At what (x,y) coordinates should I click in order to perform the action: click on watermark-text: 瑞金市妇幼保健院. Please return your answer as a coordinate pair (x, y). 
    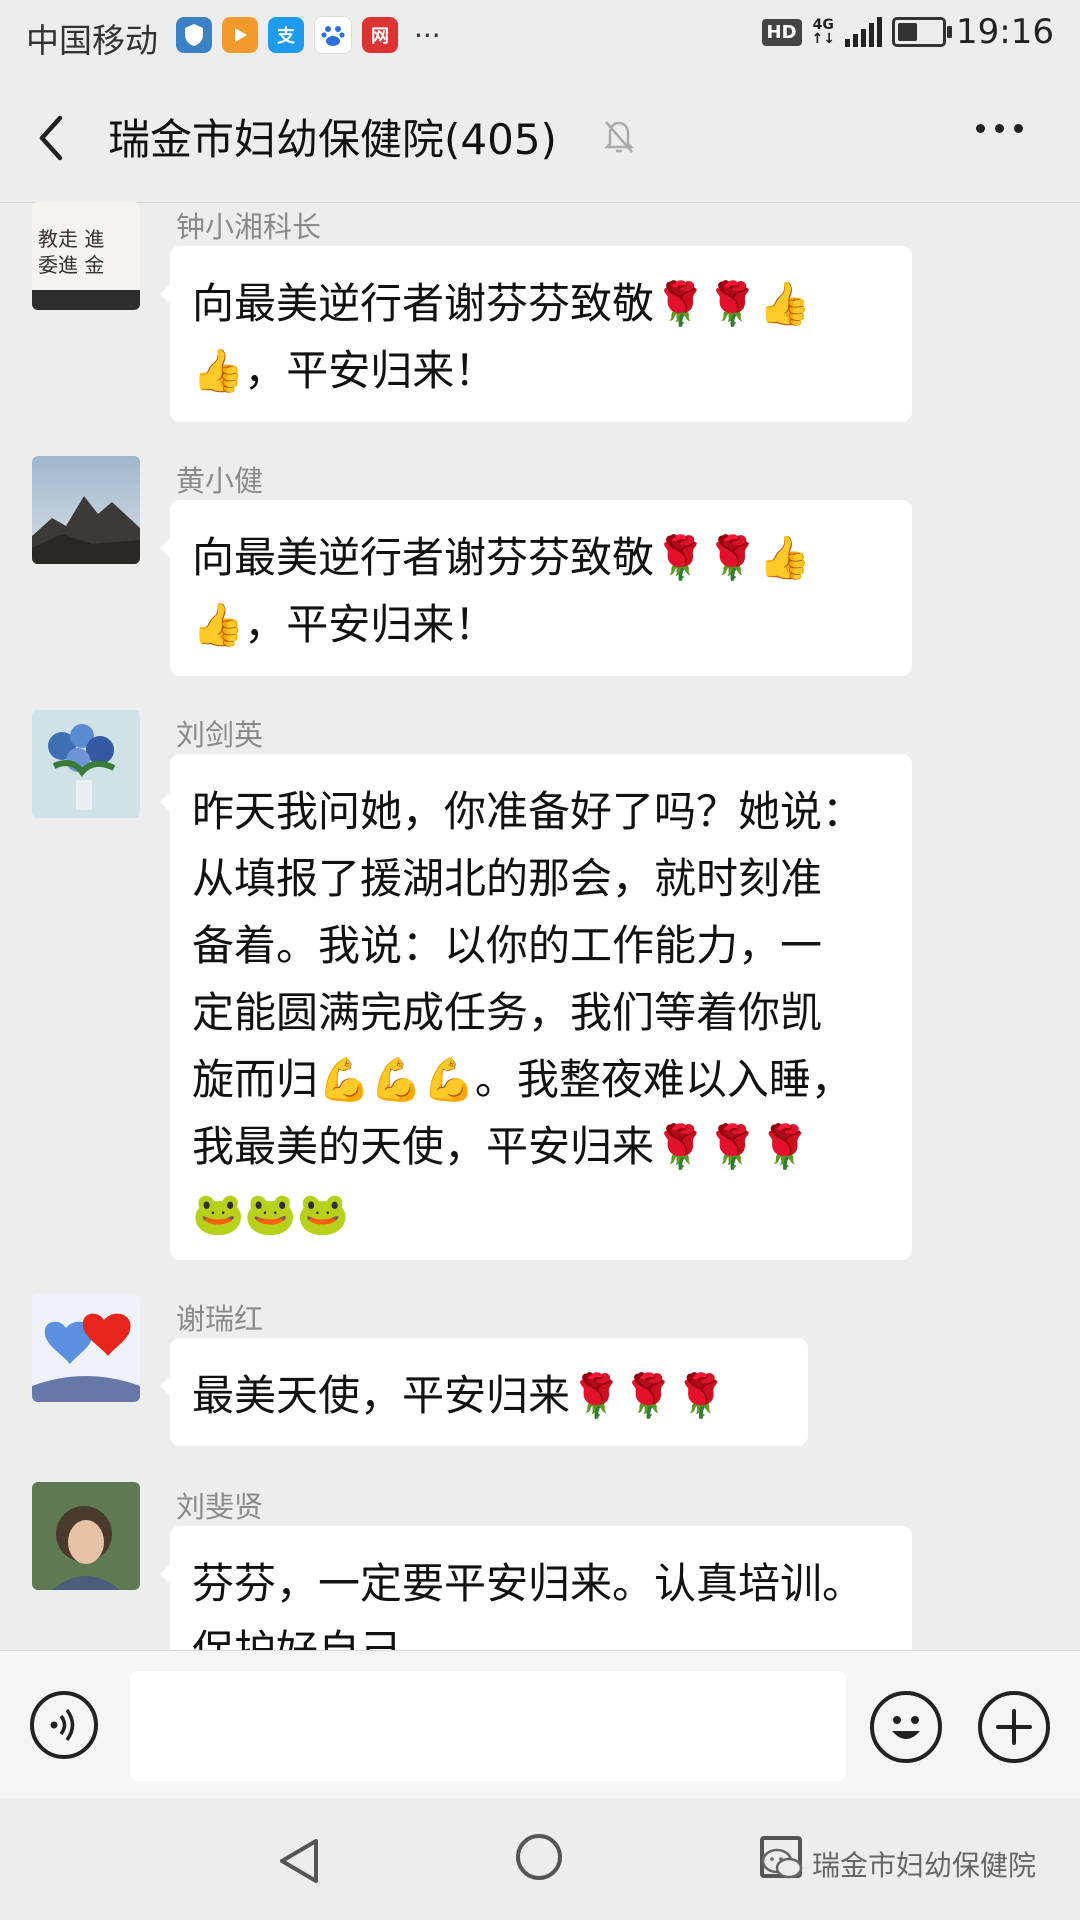
    Looking at the image, I should click on (924, 1865).